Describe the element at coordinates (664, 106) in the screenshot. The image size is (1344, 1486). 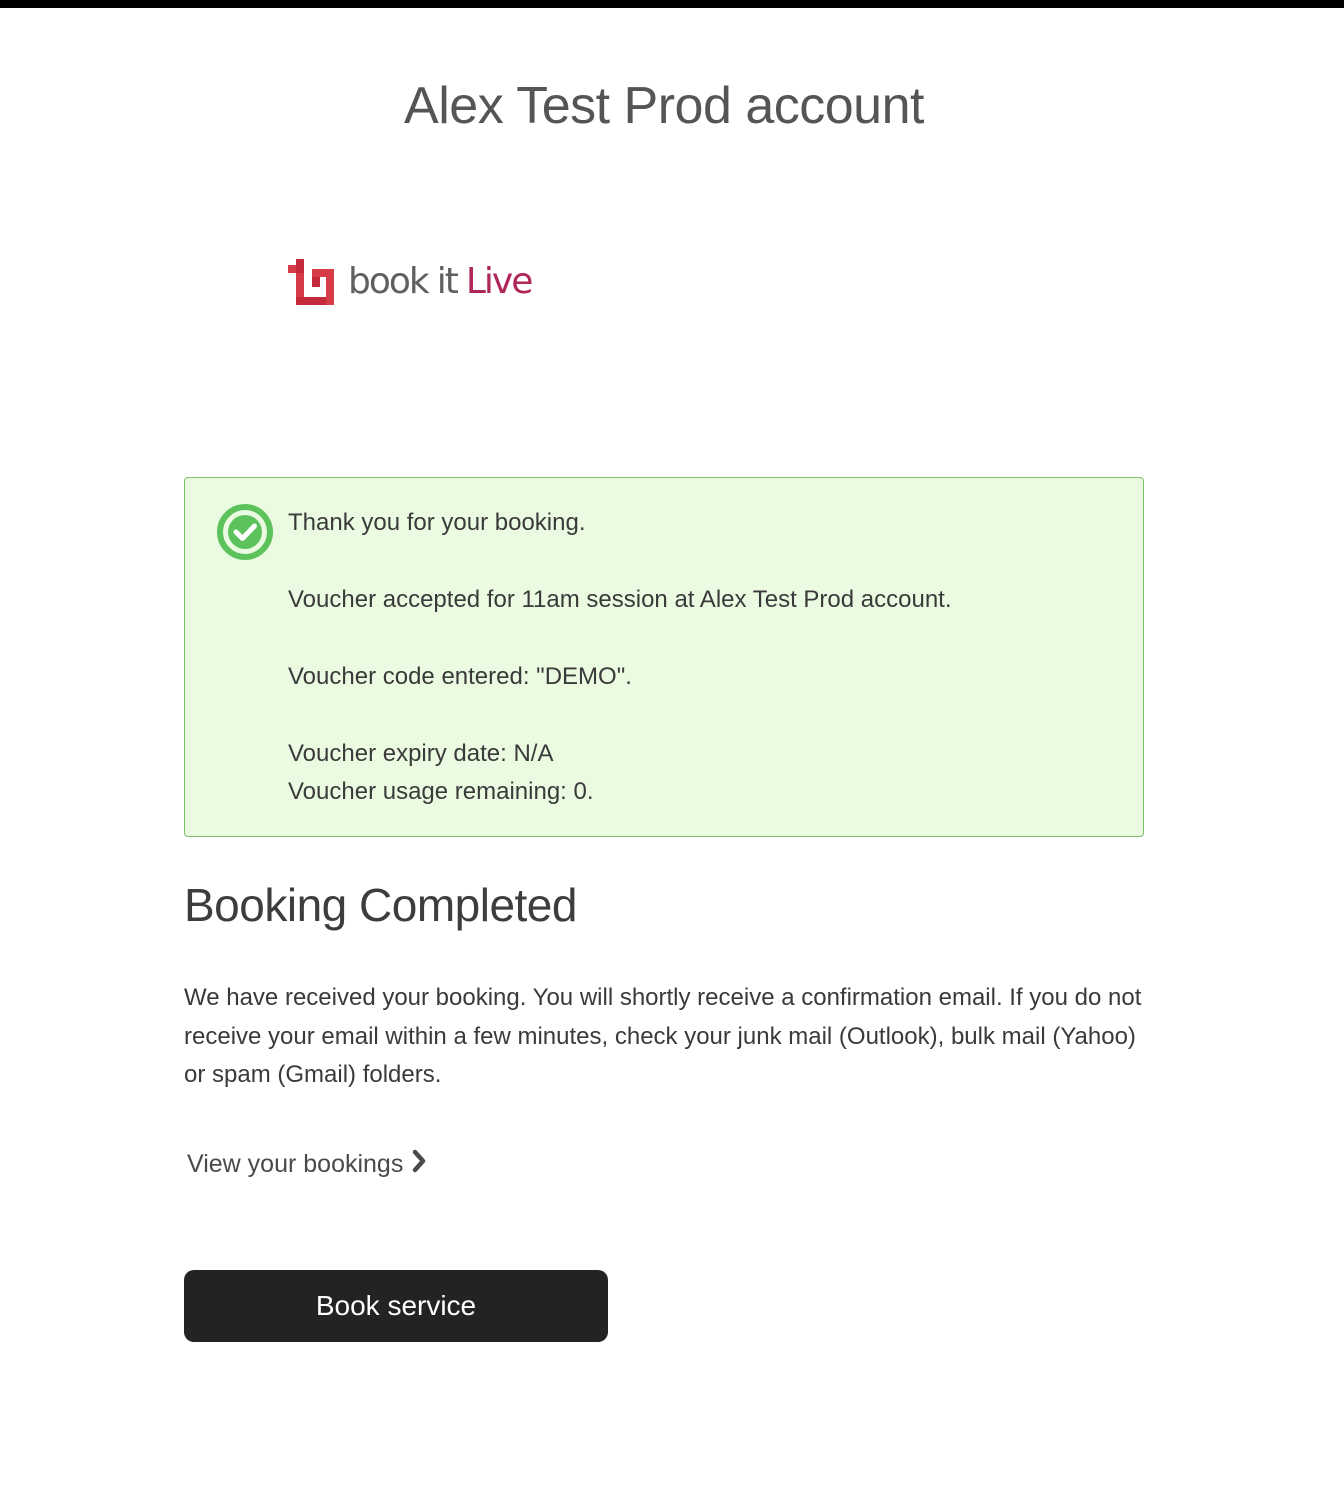
I see `page-title: Alex Test Prod account` at that location.